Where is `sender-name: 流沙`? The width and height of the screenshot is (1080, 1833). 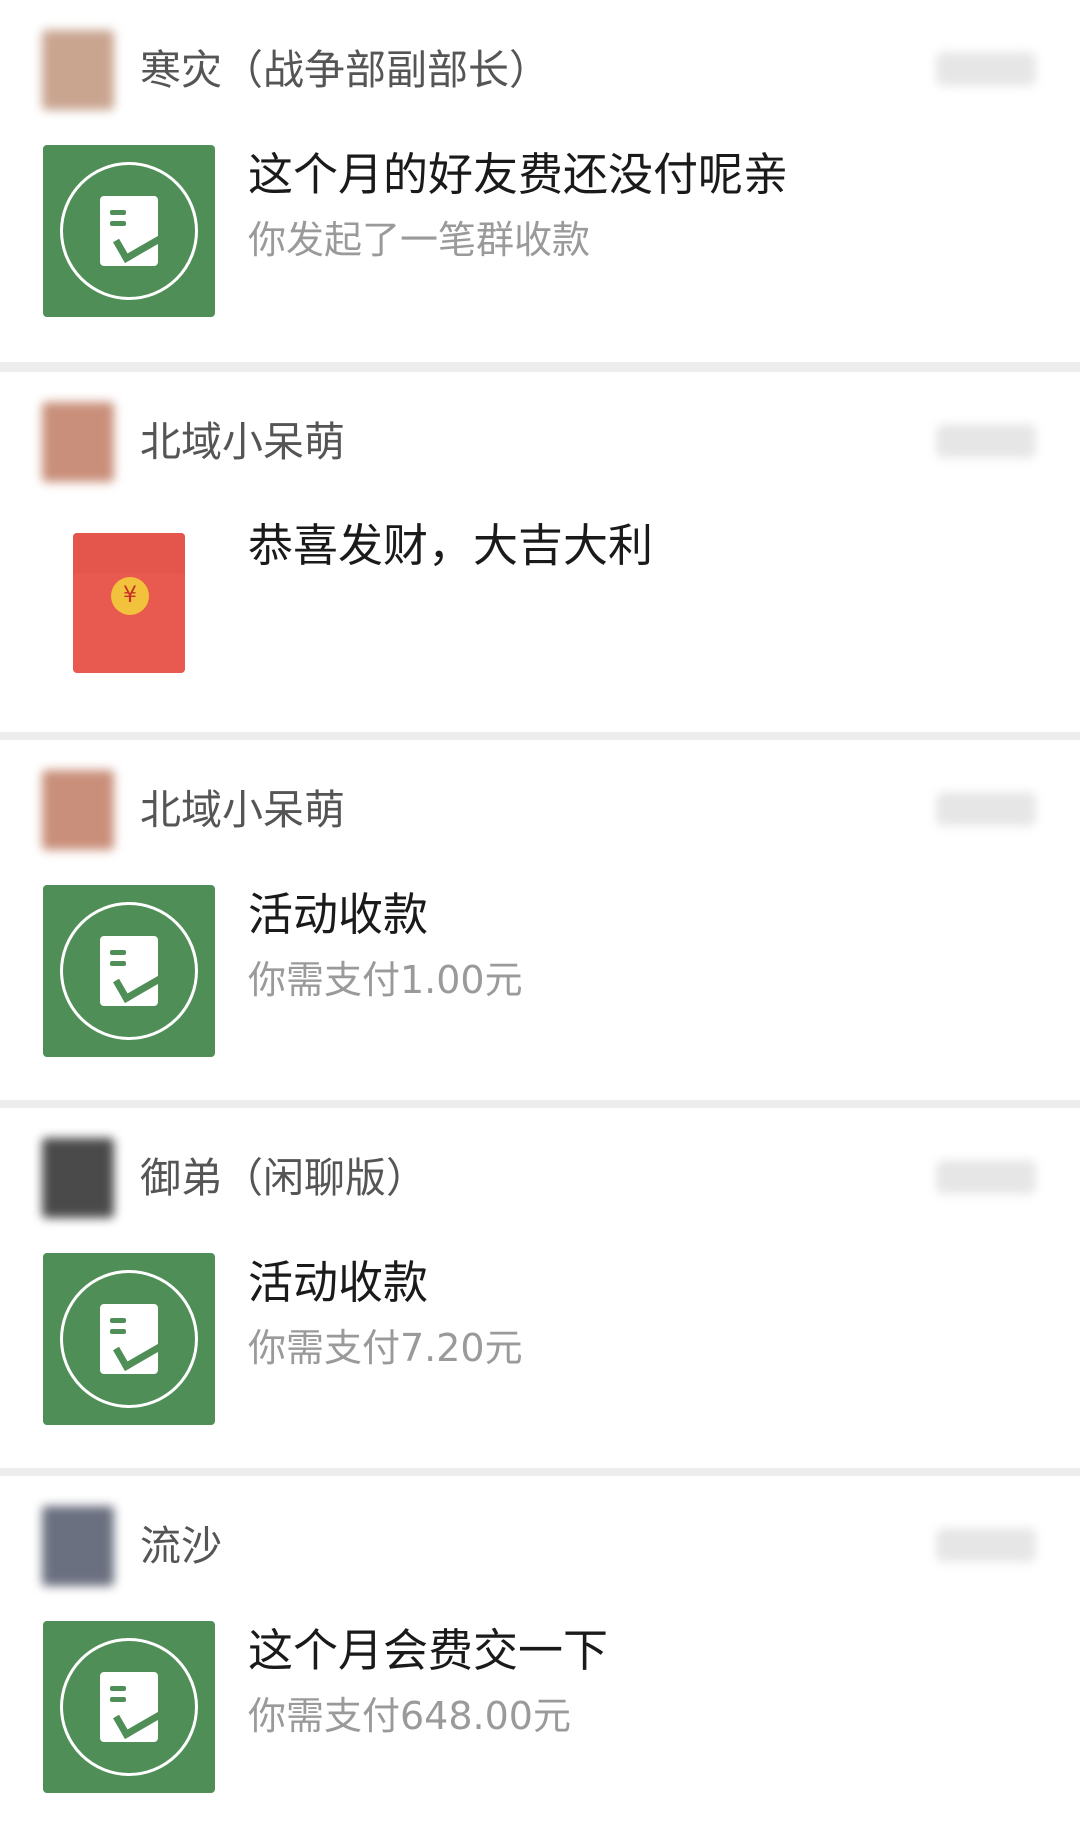
sender-name: 流沙 is located at coordinates (181, 1546).